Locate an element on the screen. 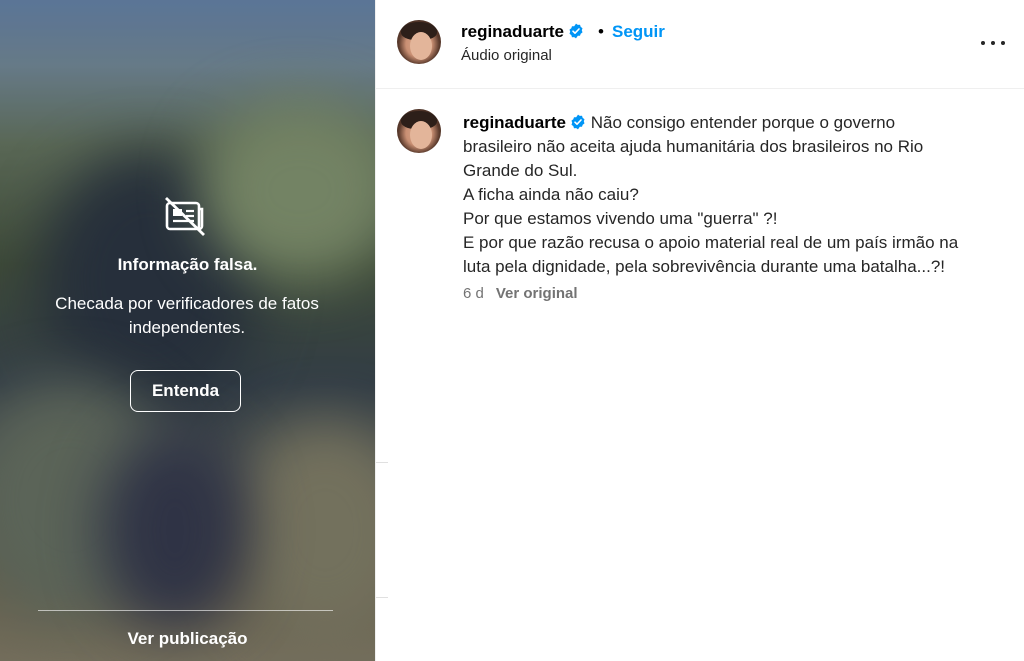 This screenshot has width=1024, height=661. more-options-icon is located at coordinates (993, 43).